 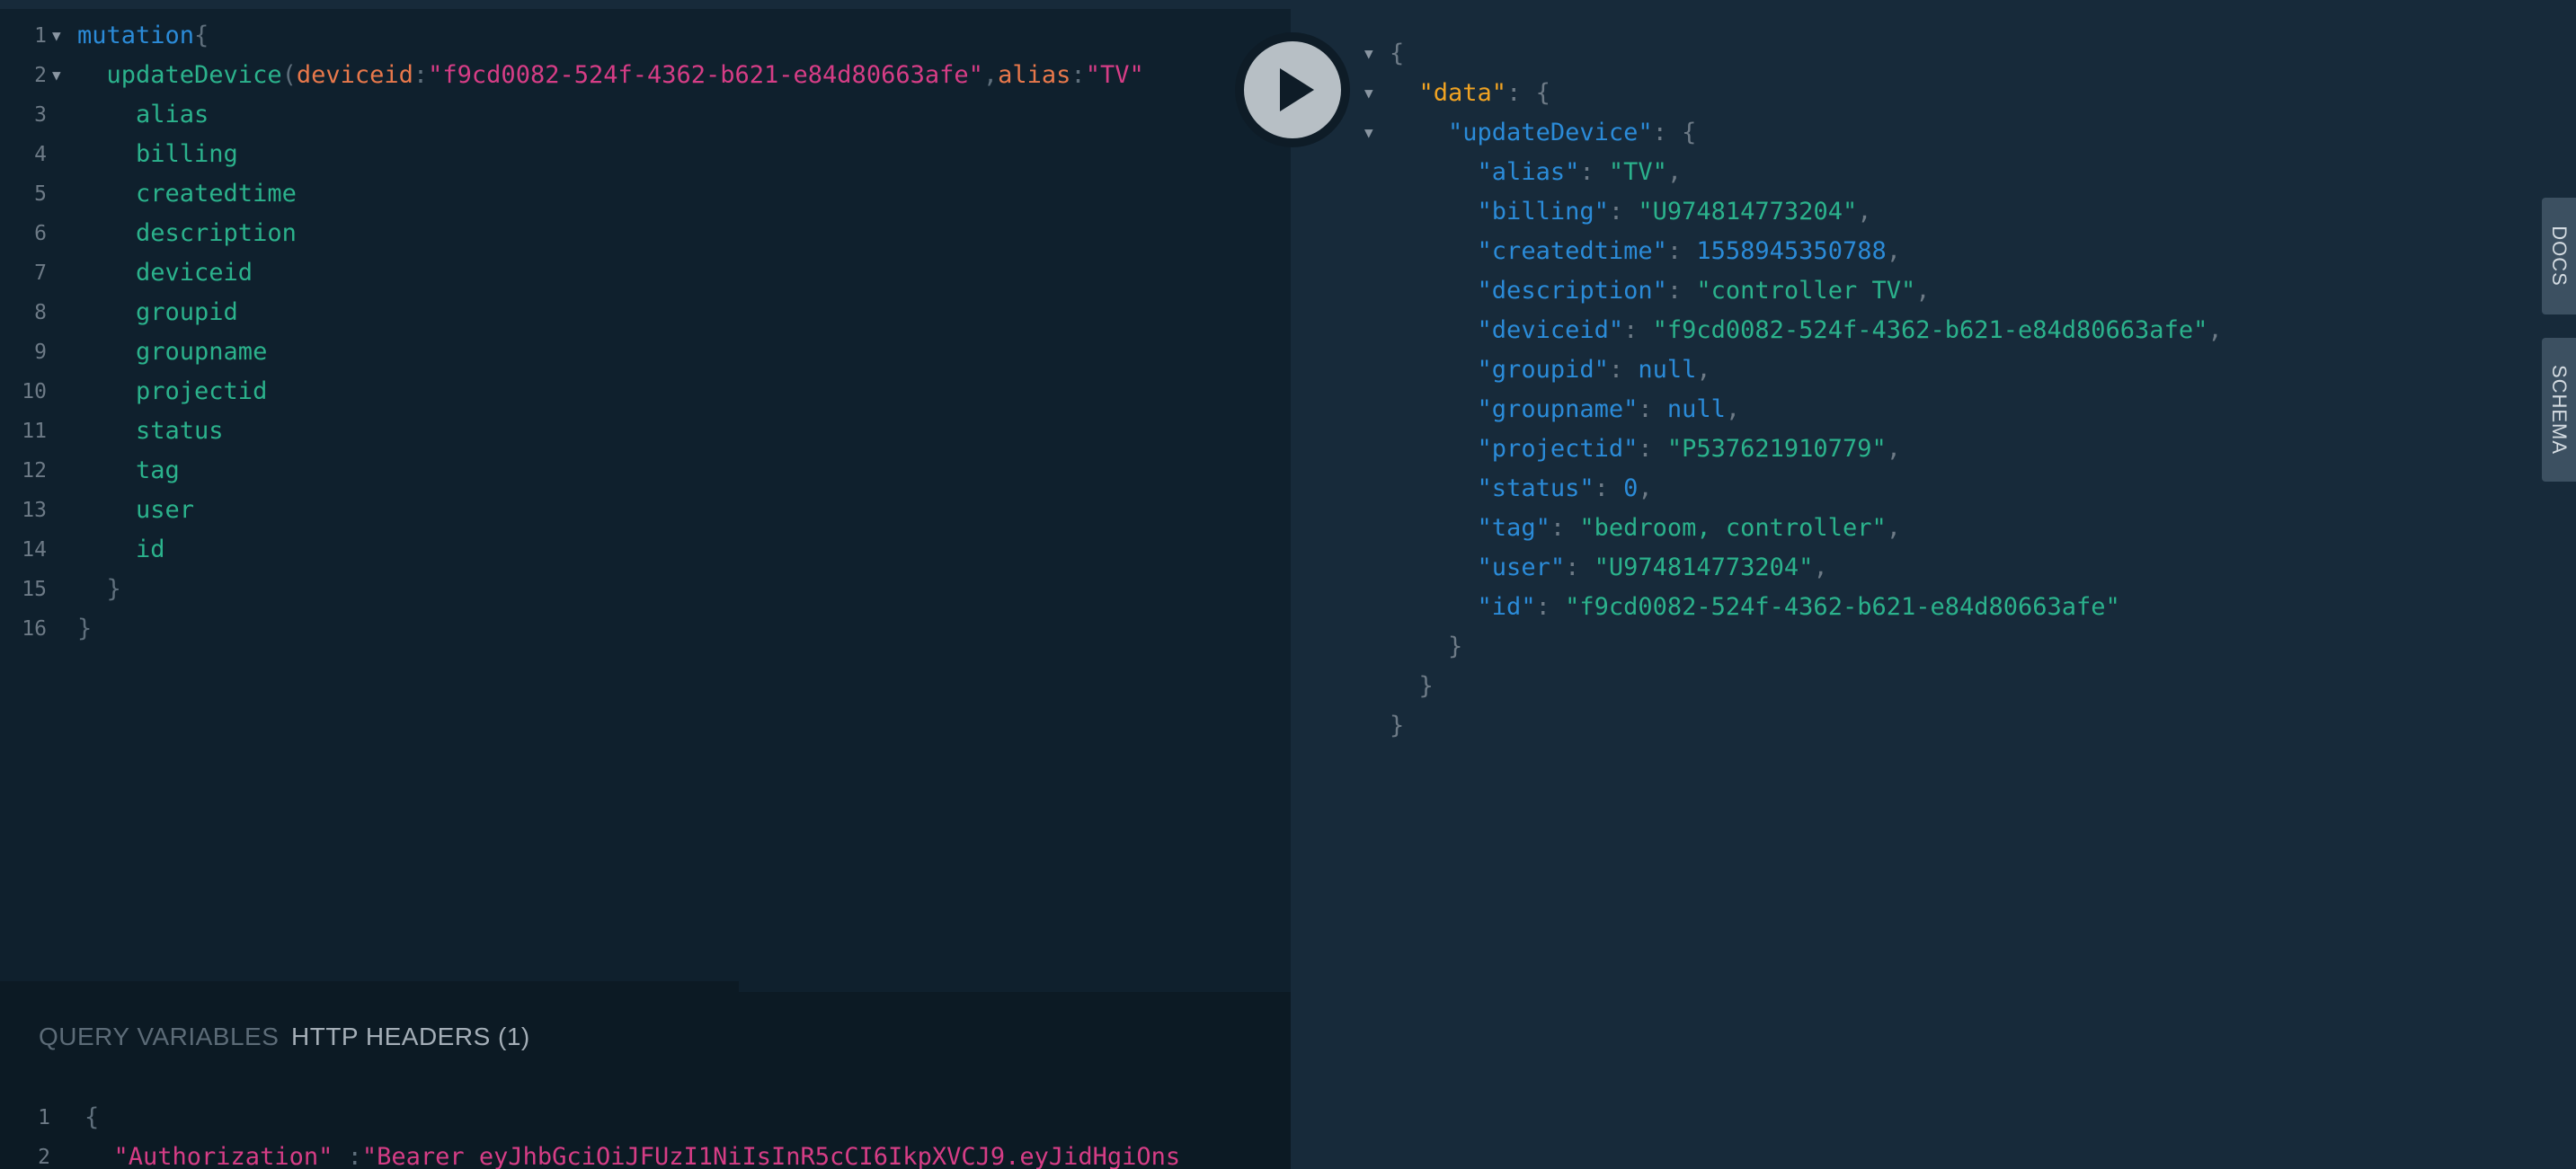 What do you see at coordinates (645, 1118) in the screenshot?
I see `header-line: 1{` at bounding box center [645, 1118].